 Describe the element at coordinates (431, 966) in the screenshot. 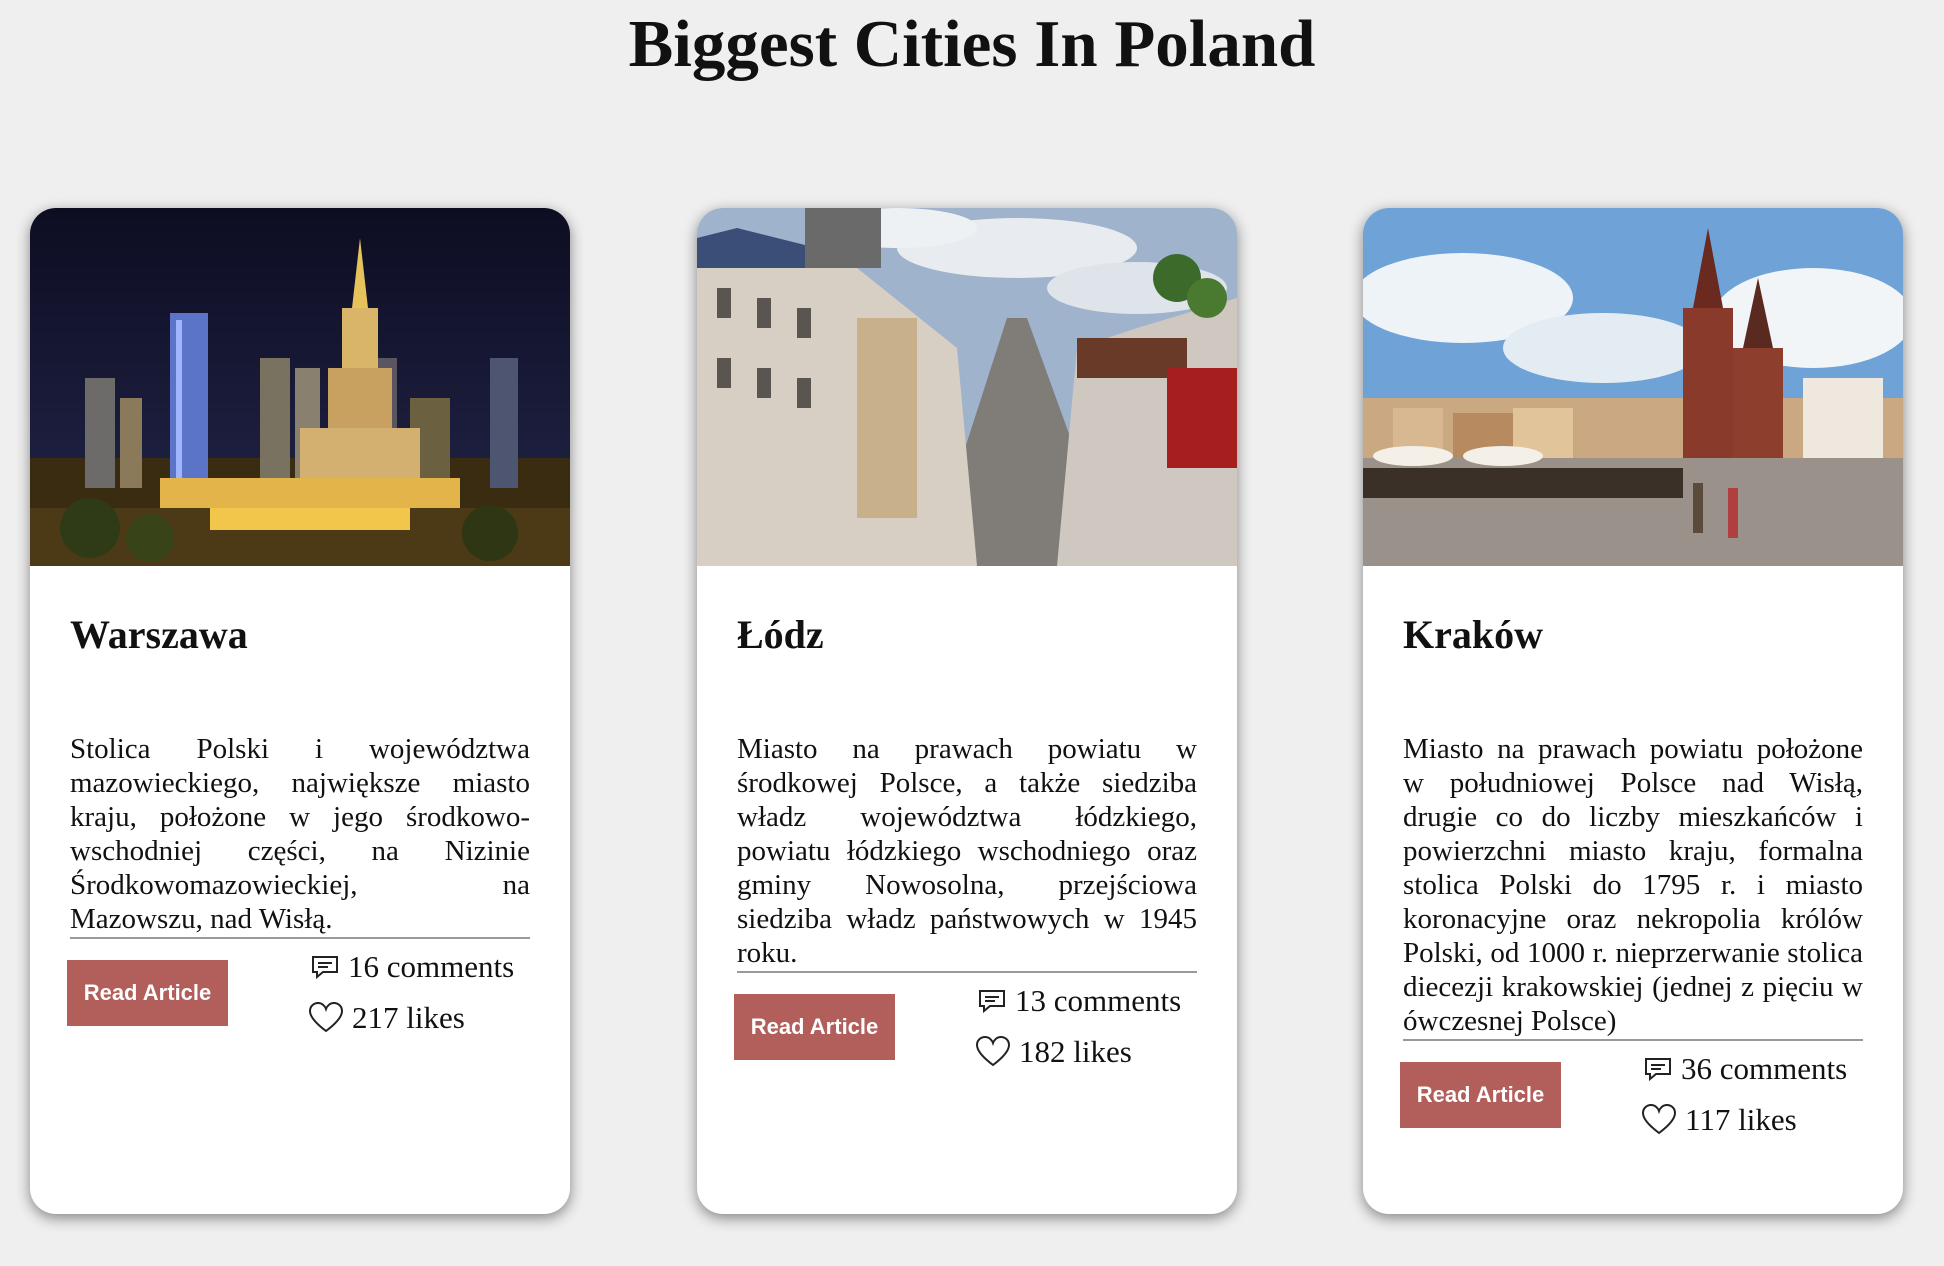

I see `comments-label: 16 comments` at that location.